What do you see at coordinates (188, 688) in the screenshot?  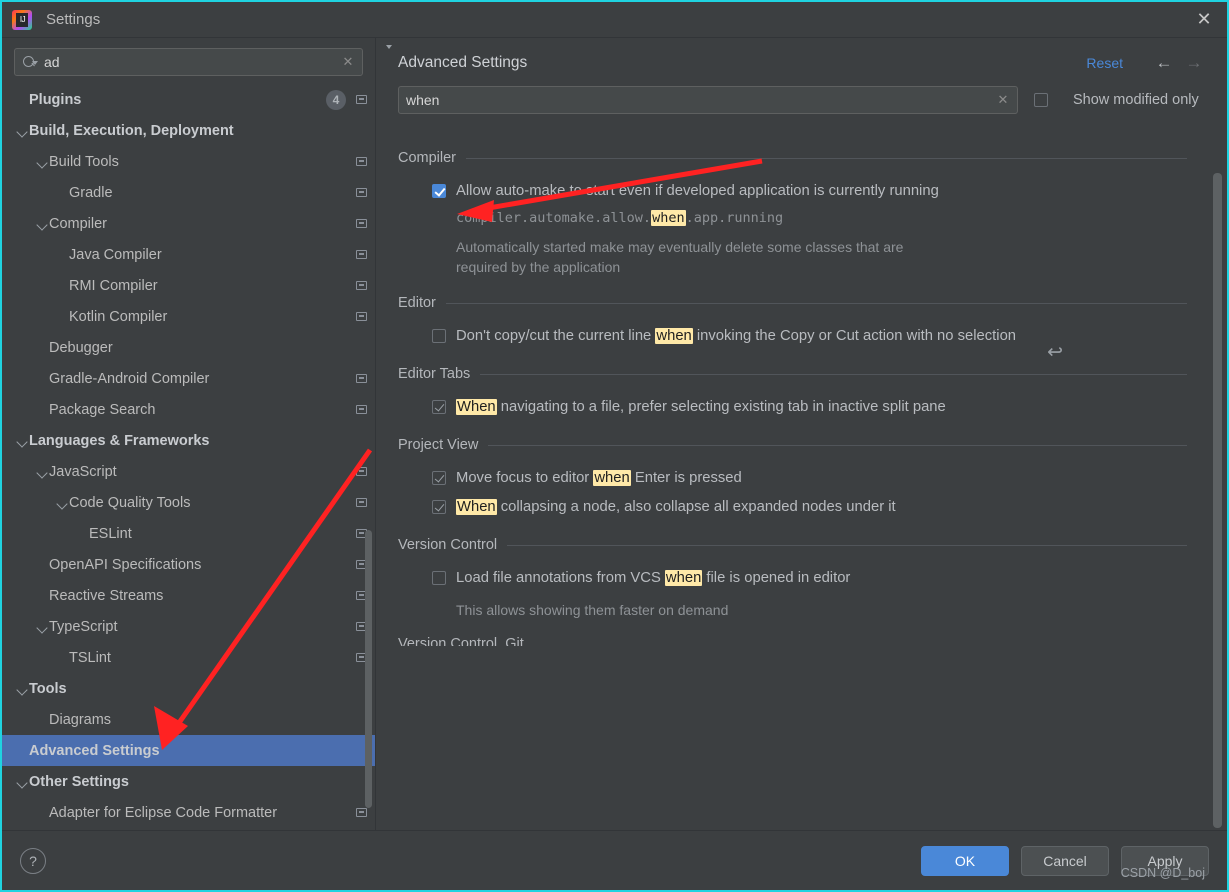 I see `sidebar-item-tools: Tools` at bounding box center [188, 688].